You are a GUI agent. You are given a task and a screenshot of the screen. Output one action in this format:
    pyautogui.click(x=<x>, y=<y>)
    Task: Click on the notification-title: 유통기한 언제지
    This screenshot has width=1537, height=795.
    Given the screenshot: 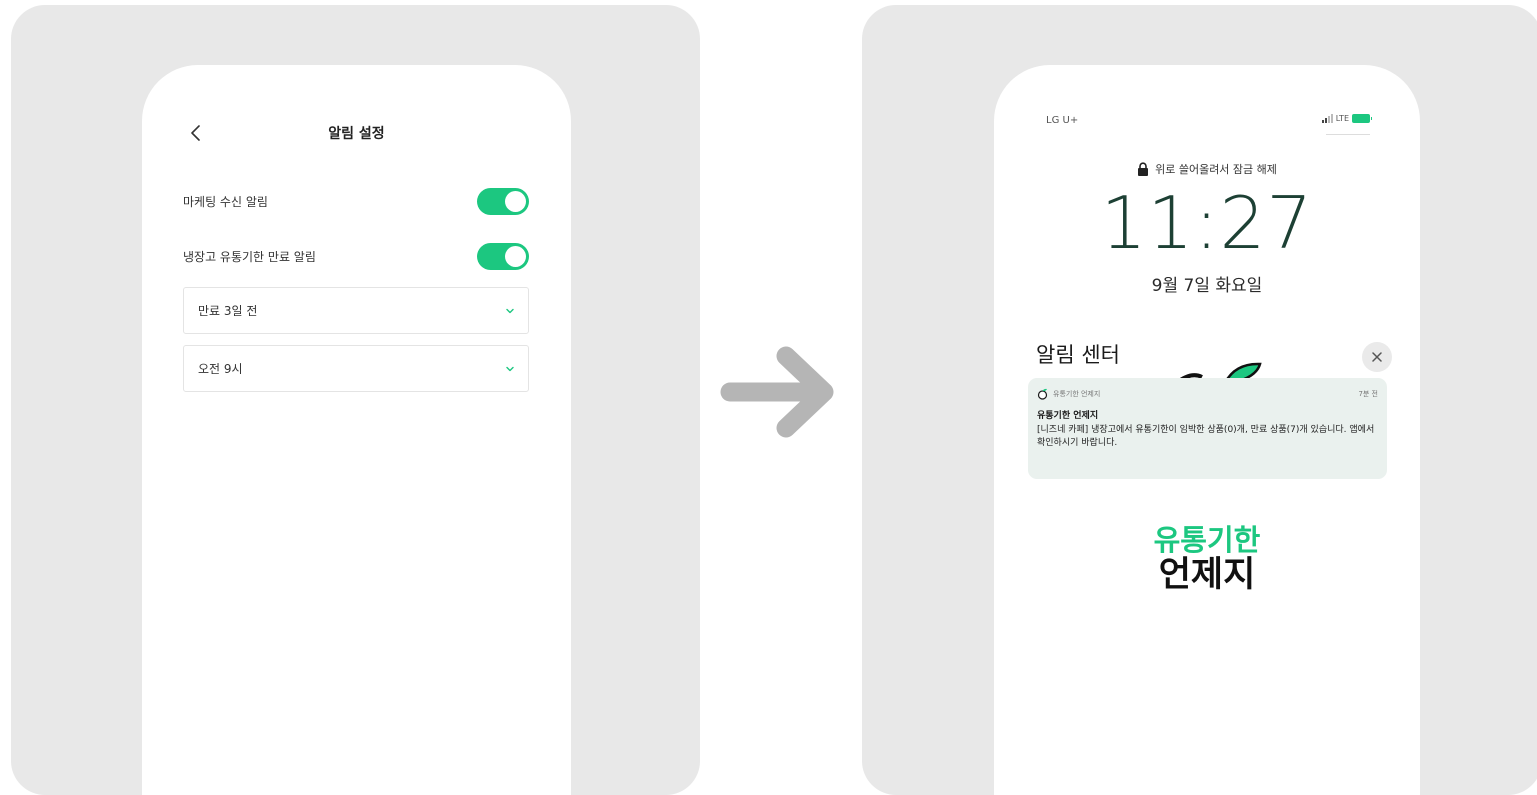 What is the action you would take?
    pyautogui.click(x=1068, y=416)
    